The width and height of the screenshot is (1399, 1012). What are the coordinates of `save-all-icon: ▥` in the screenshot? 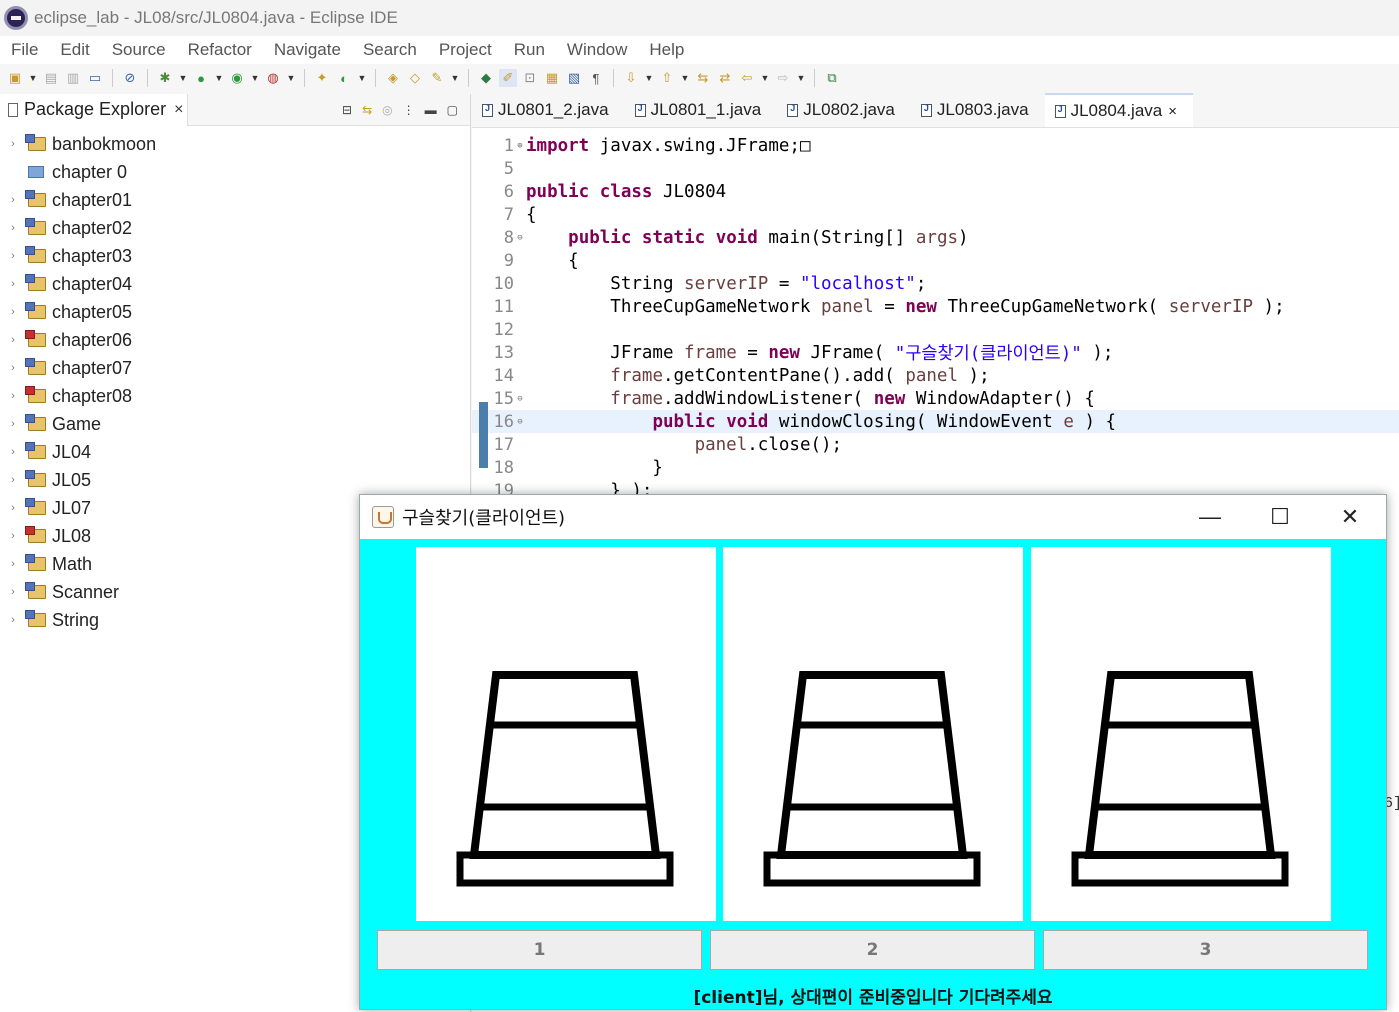 It's located at (73, 78).